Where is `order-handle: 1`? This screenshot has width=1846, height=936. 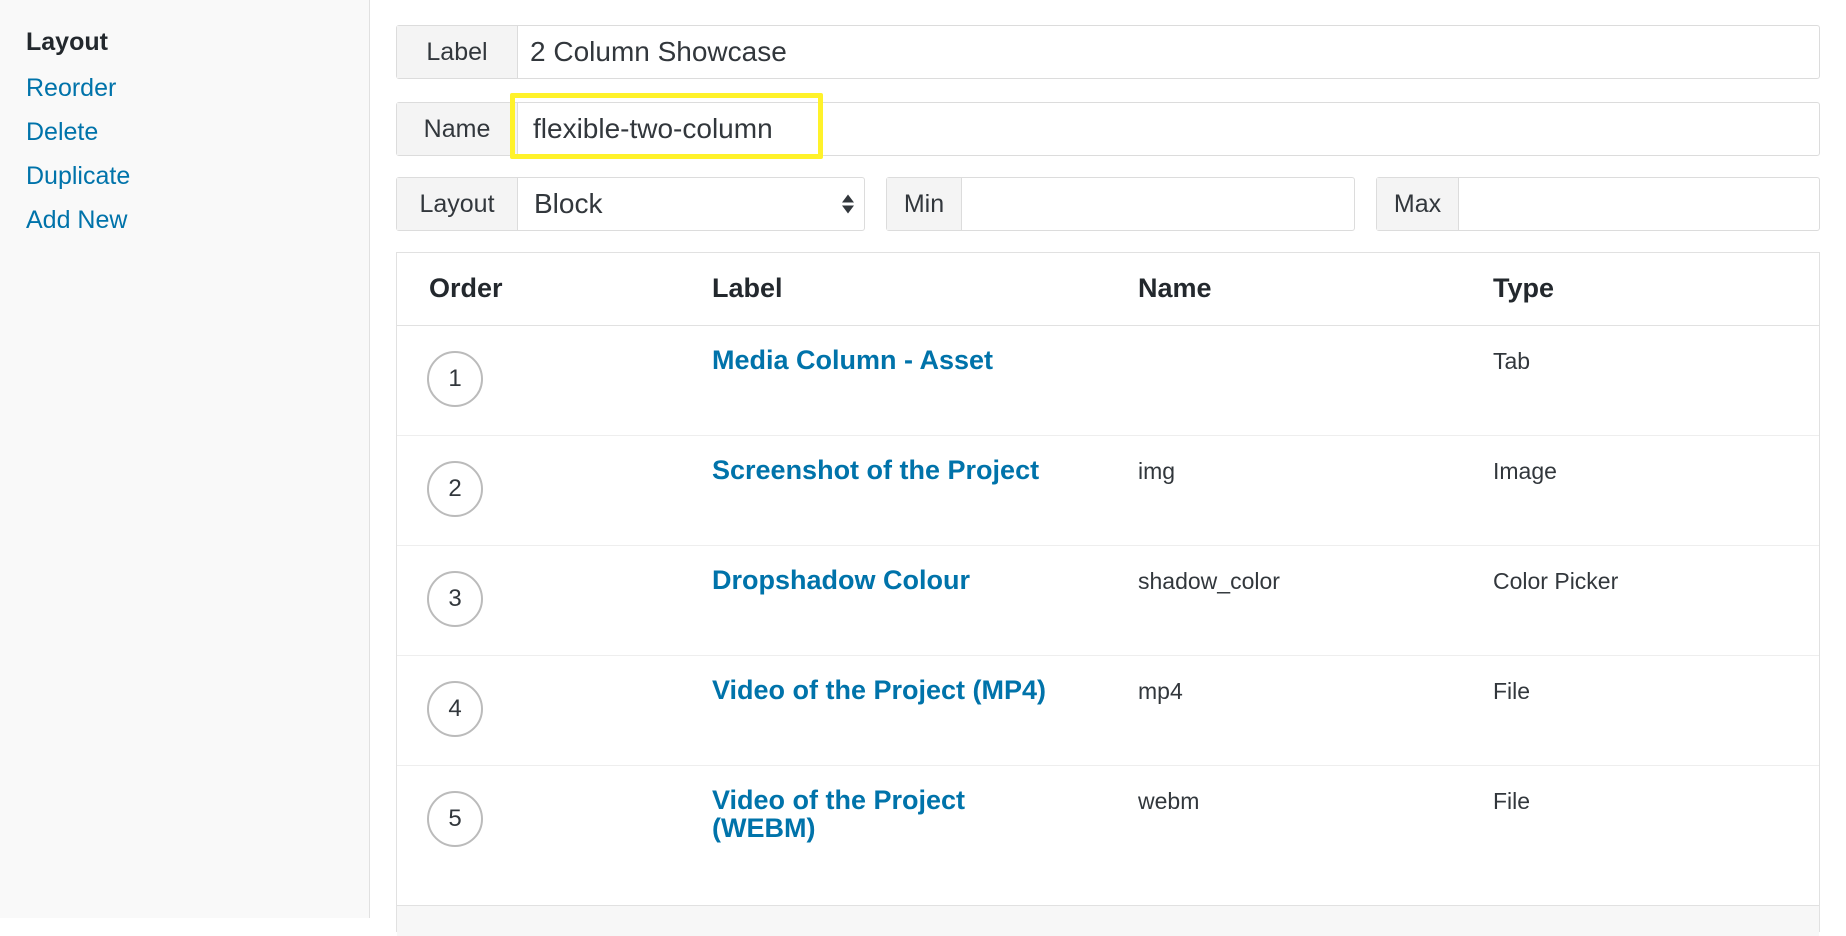 order-handle: 1 is located at coordinates (455, 379).